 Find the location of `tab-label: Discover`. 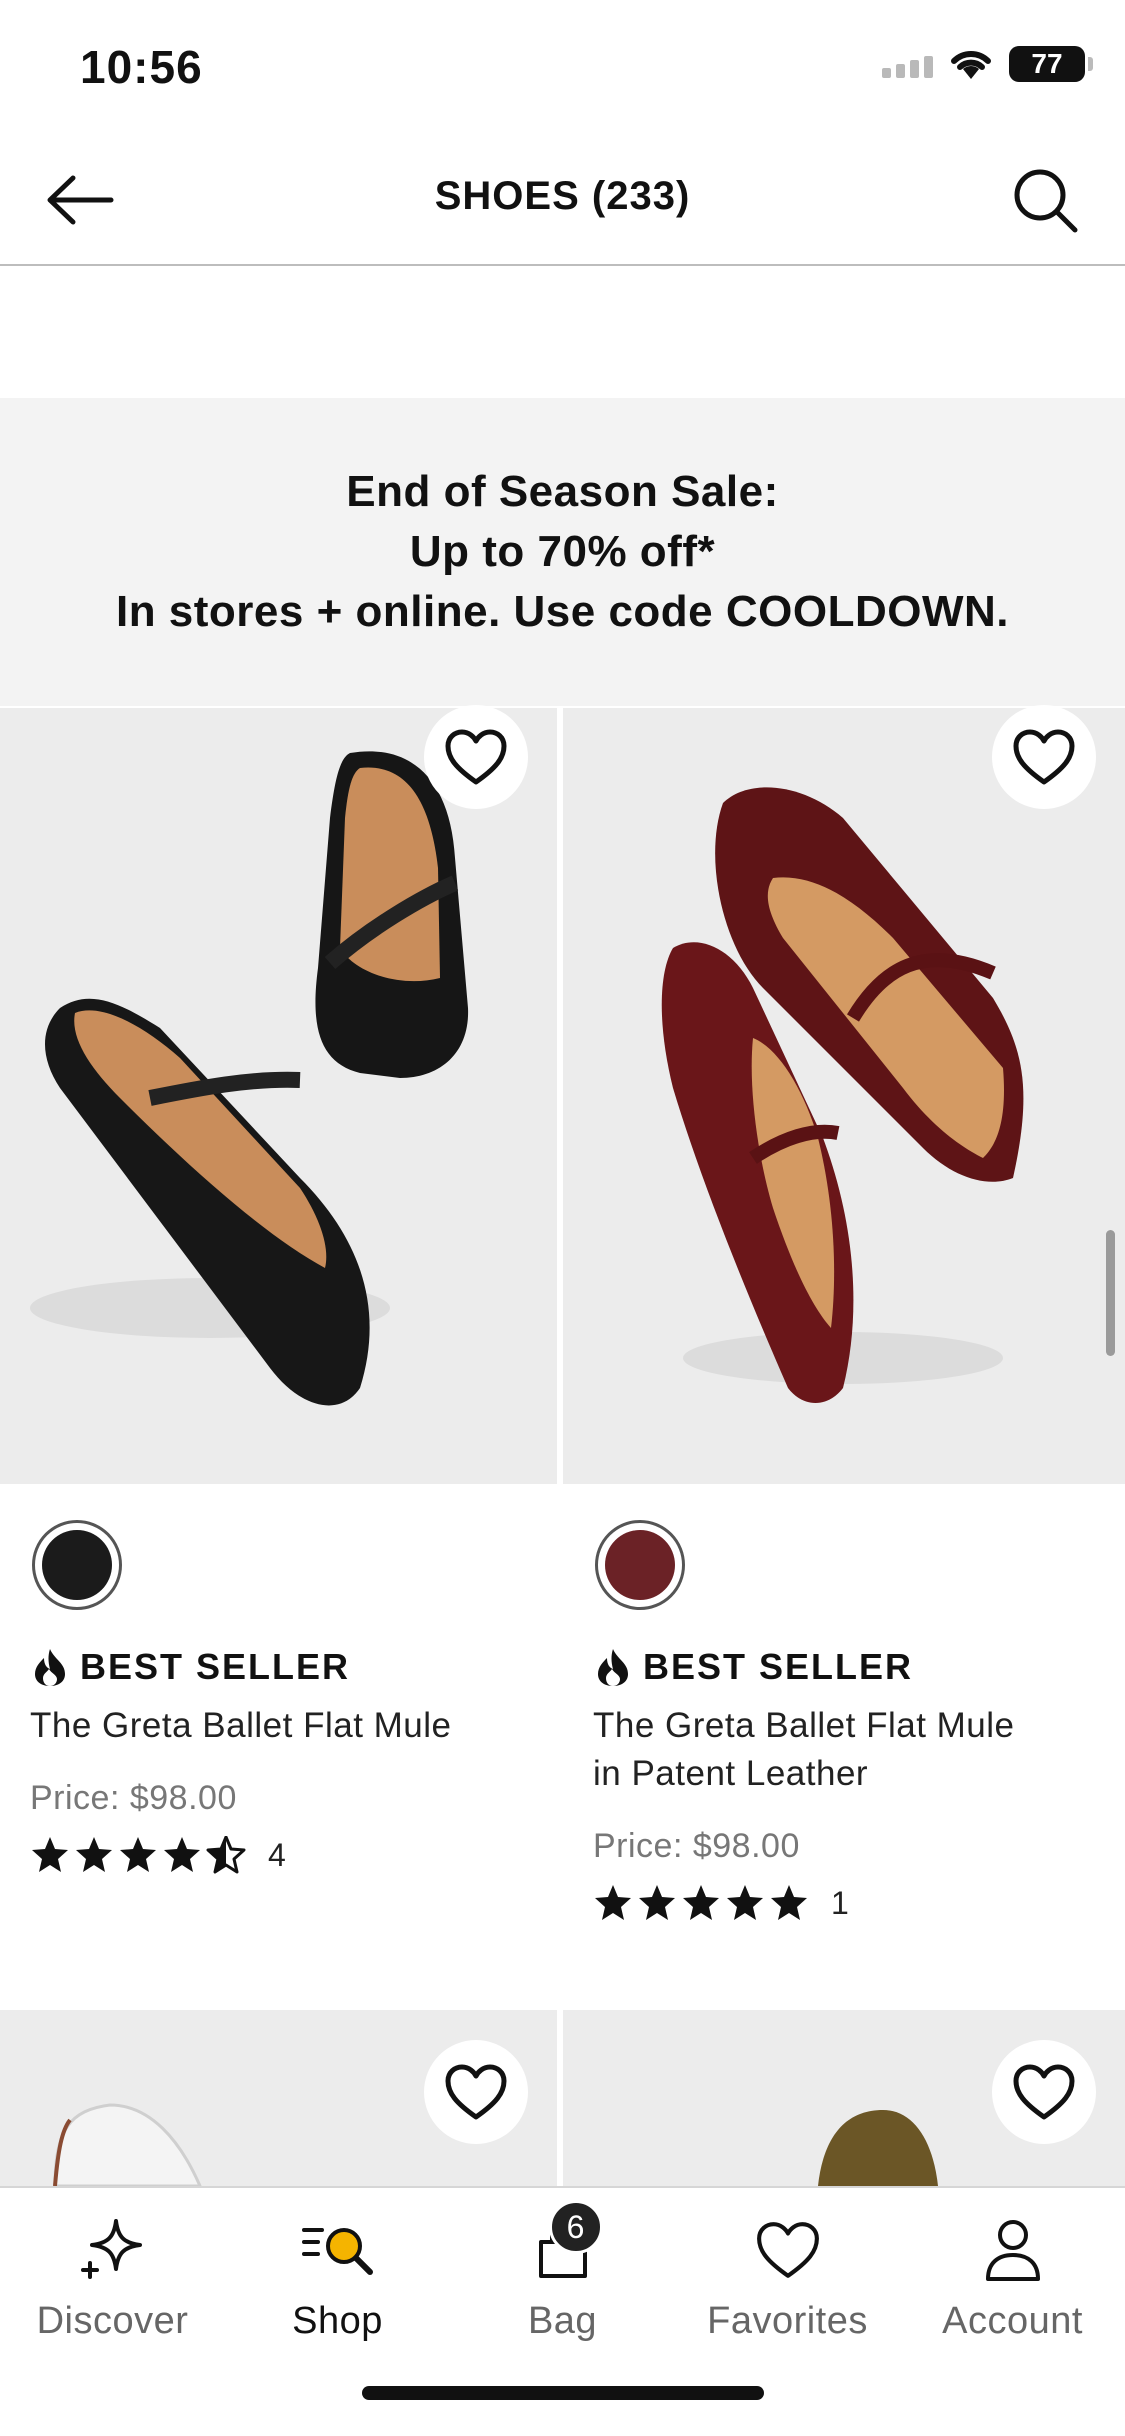

tab-label: Discover is located at coordinates (112, 2321).